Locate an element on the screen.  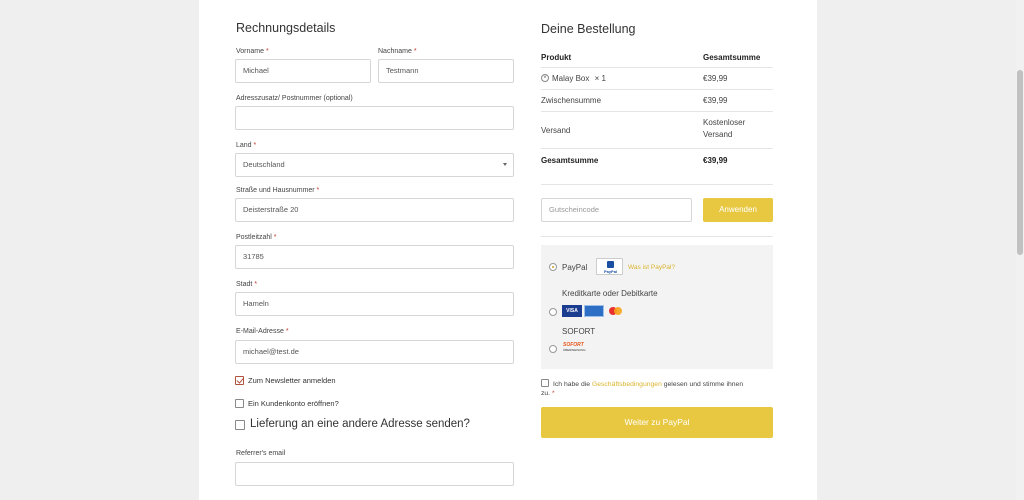
sofort-radio is located at coordinates (553, 349).